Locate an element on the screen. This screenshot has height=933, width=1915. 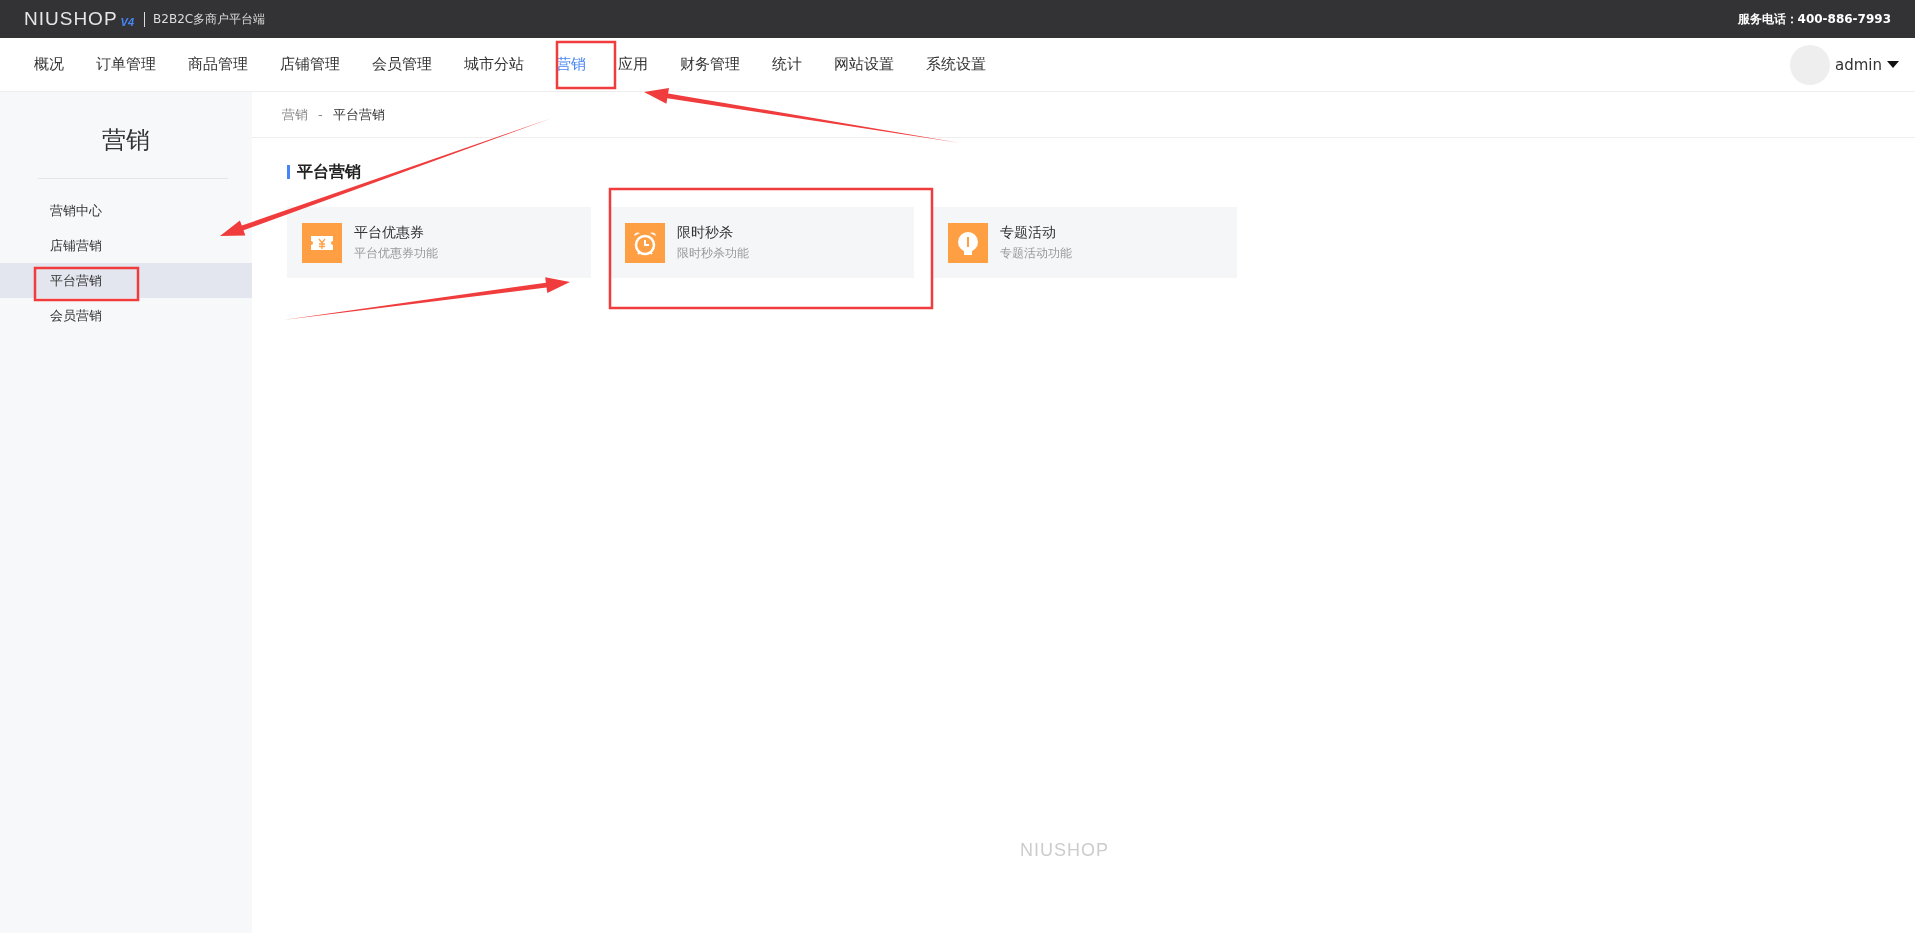
nav-tab: 订单管理 is located at coordinates (126, 64).